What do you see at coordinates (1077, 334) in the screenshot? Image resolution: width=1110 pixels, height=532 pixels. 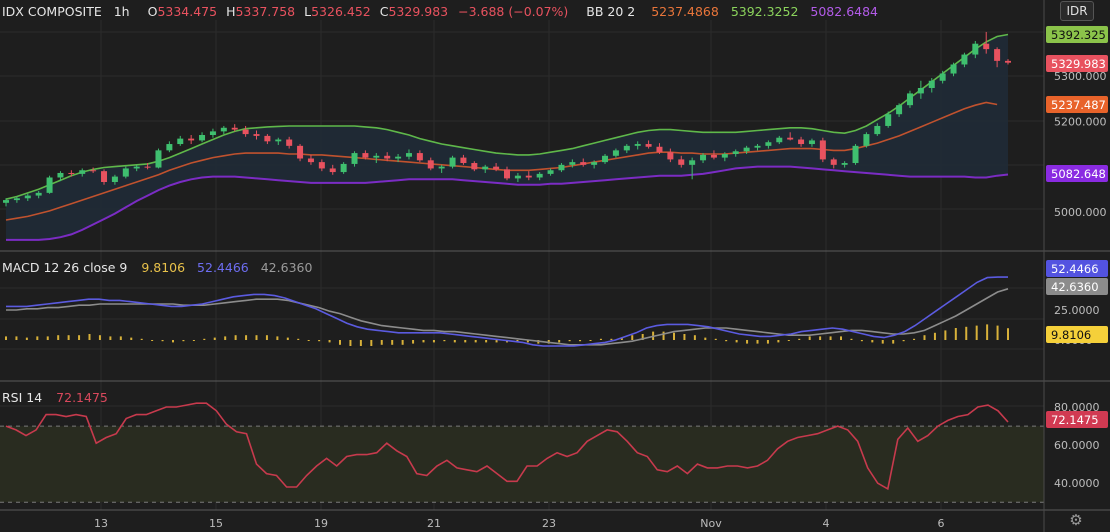 I see `tag-hist: 9.8106` at bounding box center [1077, 334].